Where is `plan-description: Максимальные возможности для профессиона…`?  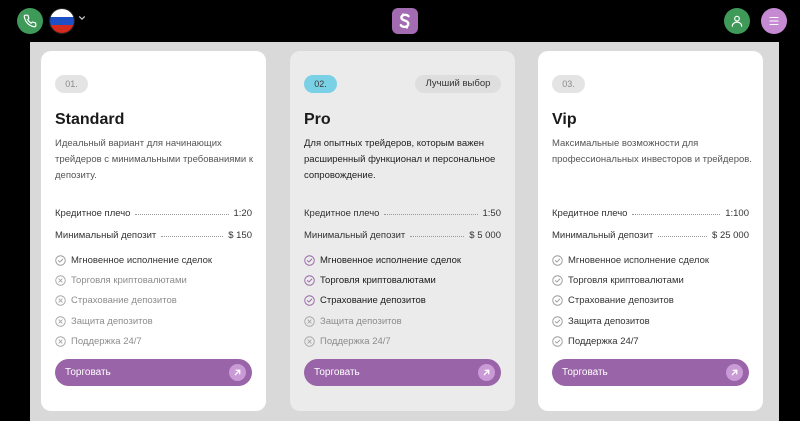 plan-description: Максимальные возможности для профессиона… is located at coordinates (652, 151).